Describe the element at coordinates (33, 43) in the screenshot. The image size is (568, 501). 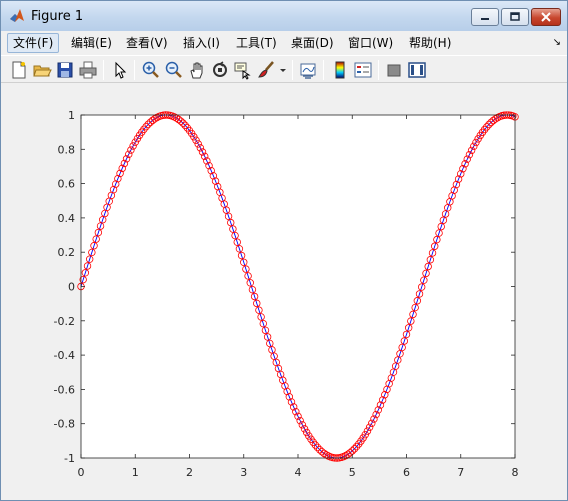
I see `menu-file: 文件(F)` at that location.